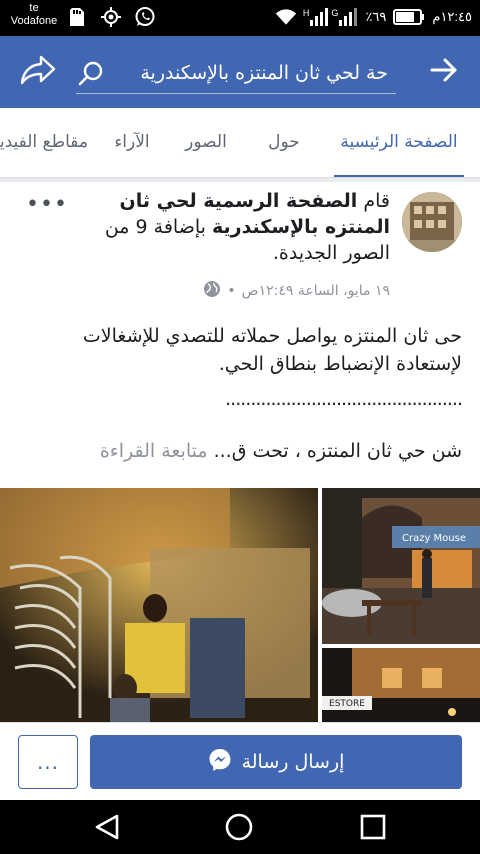  Describe the element at coordinates (154, 451) in the screenshot. I see `continue-reading-link: متابعة القراءة` at that location.